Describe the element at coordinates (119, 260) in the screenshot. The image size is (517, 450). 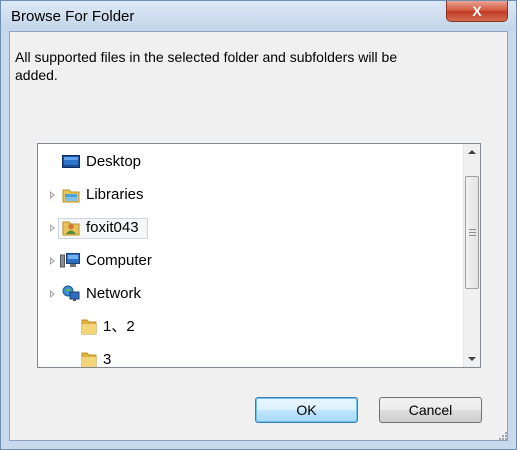
I see `tree-item-label: Computer` at that location.